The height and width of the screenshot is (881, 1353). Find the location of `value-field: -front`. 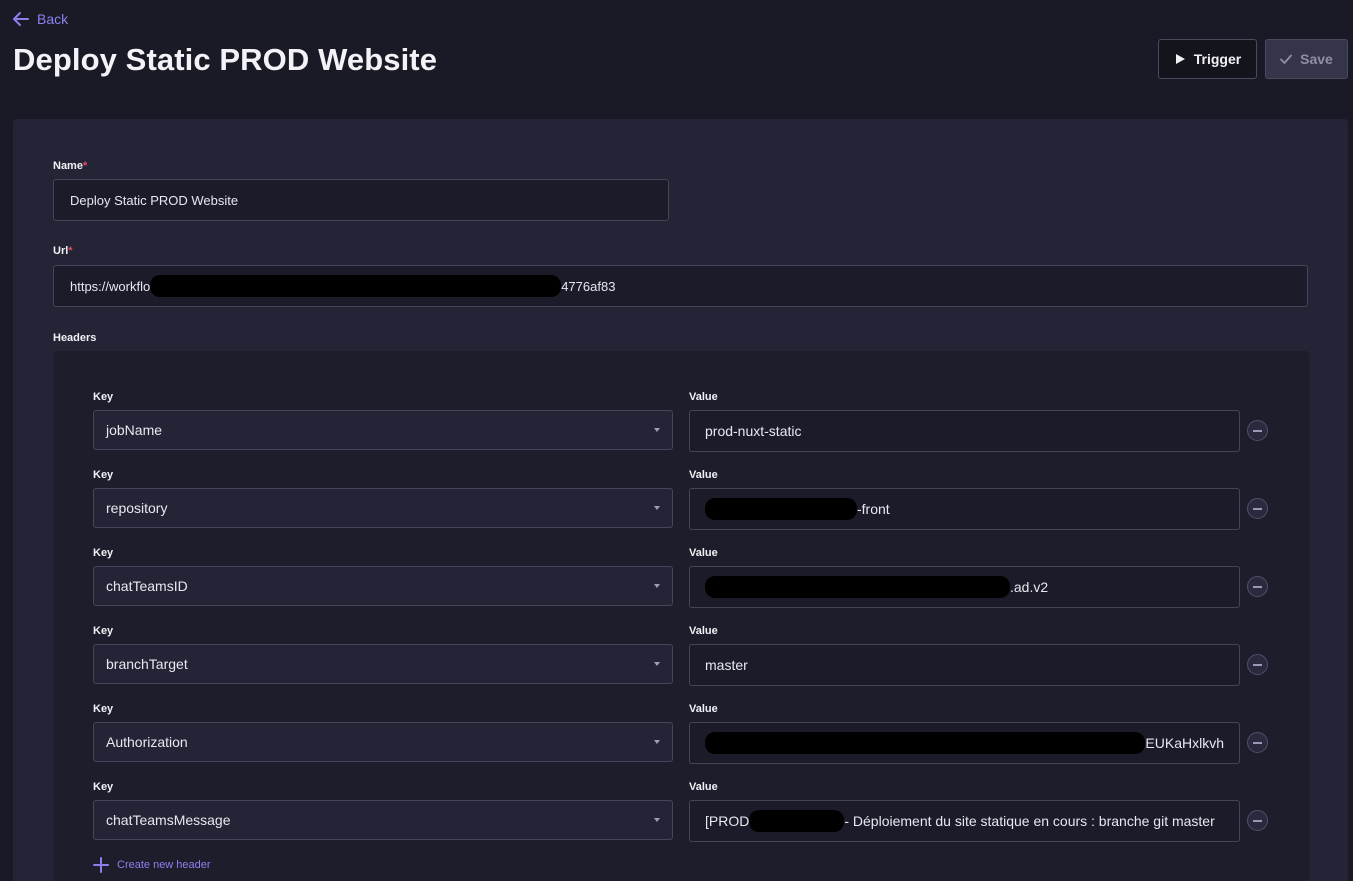

value-field: -front is located at coordinates (964, 509).